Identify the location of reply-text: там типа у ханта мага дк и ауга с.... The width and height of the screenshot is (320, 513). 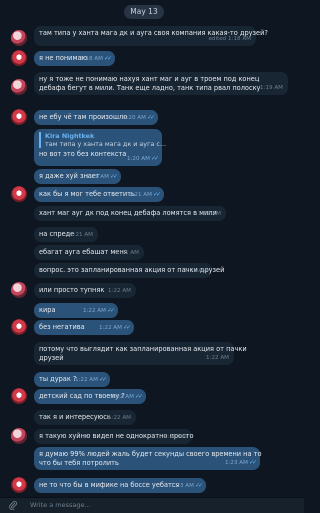
(106, 144).